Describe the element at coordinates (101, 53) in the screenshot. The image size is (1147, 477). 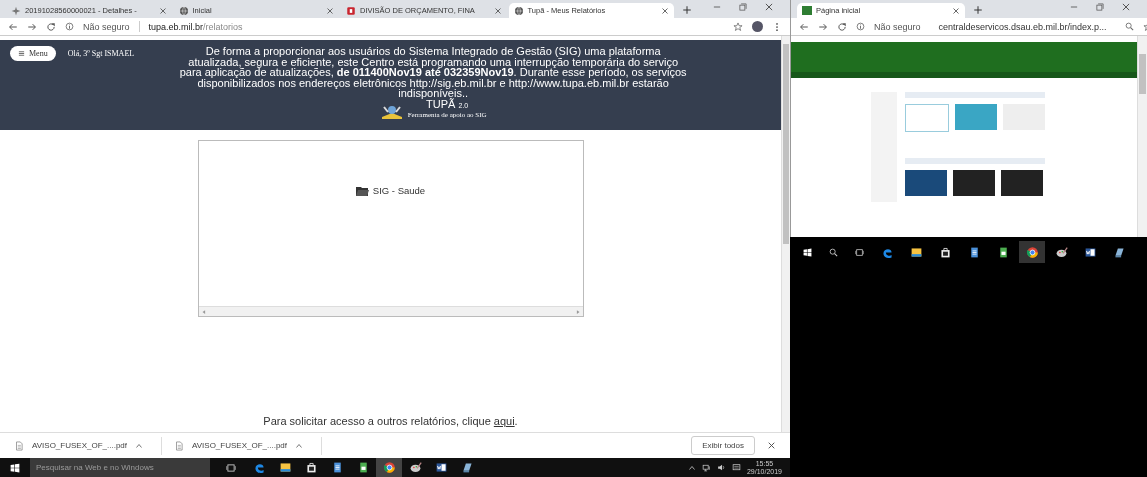
I see `user-greeting: Olá, 3º Sgt ISMAEL` at that location.